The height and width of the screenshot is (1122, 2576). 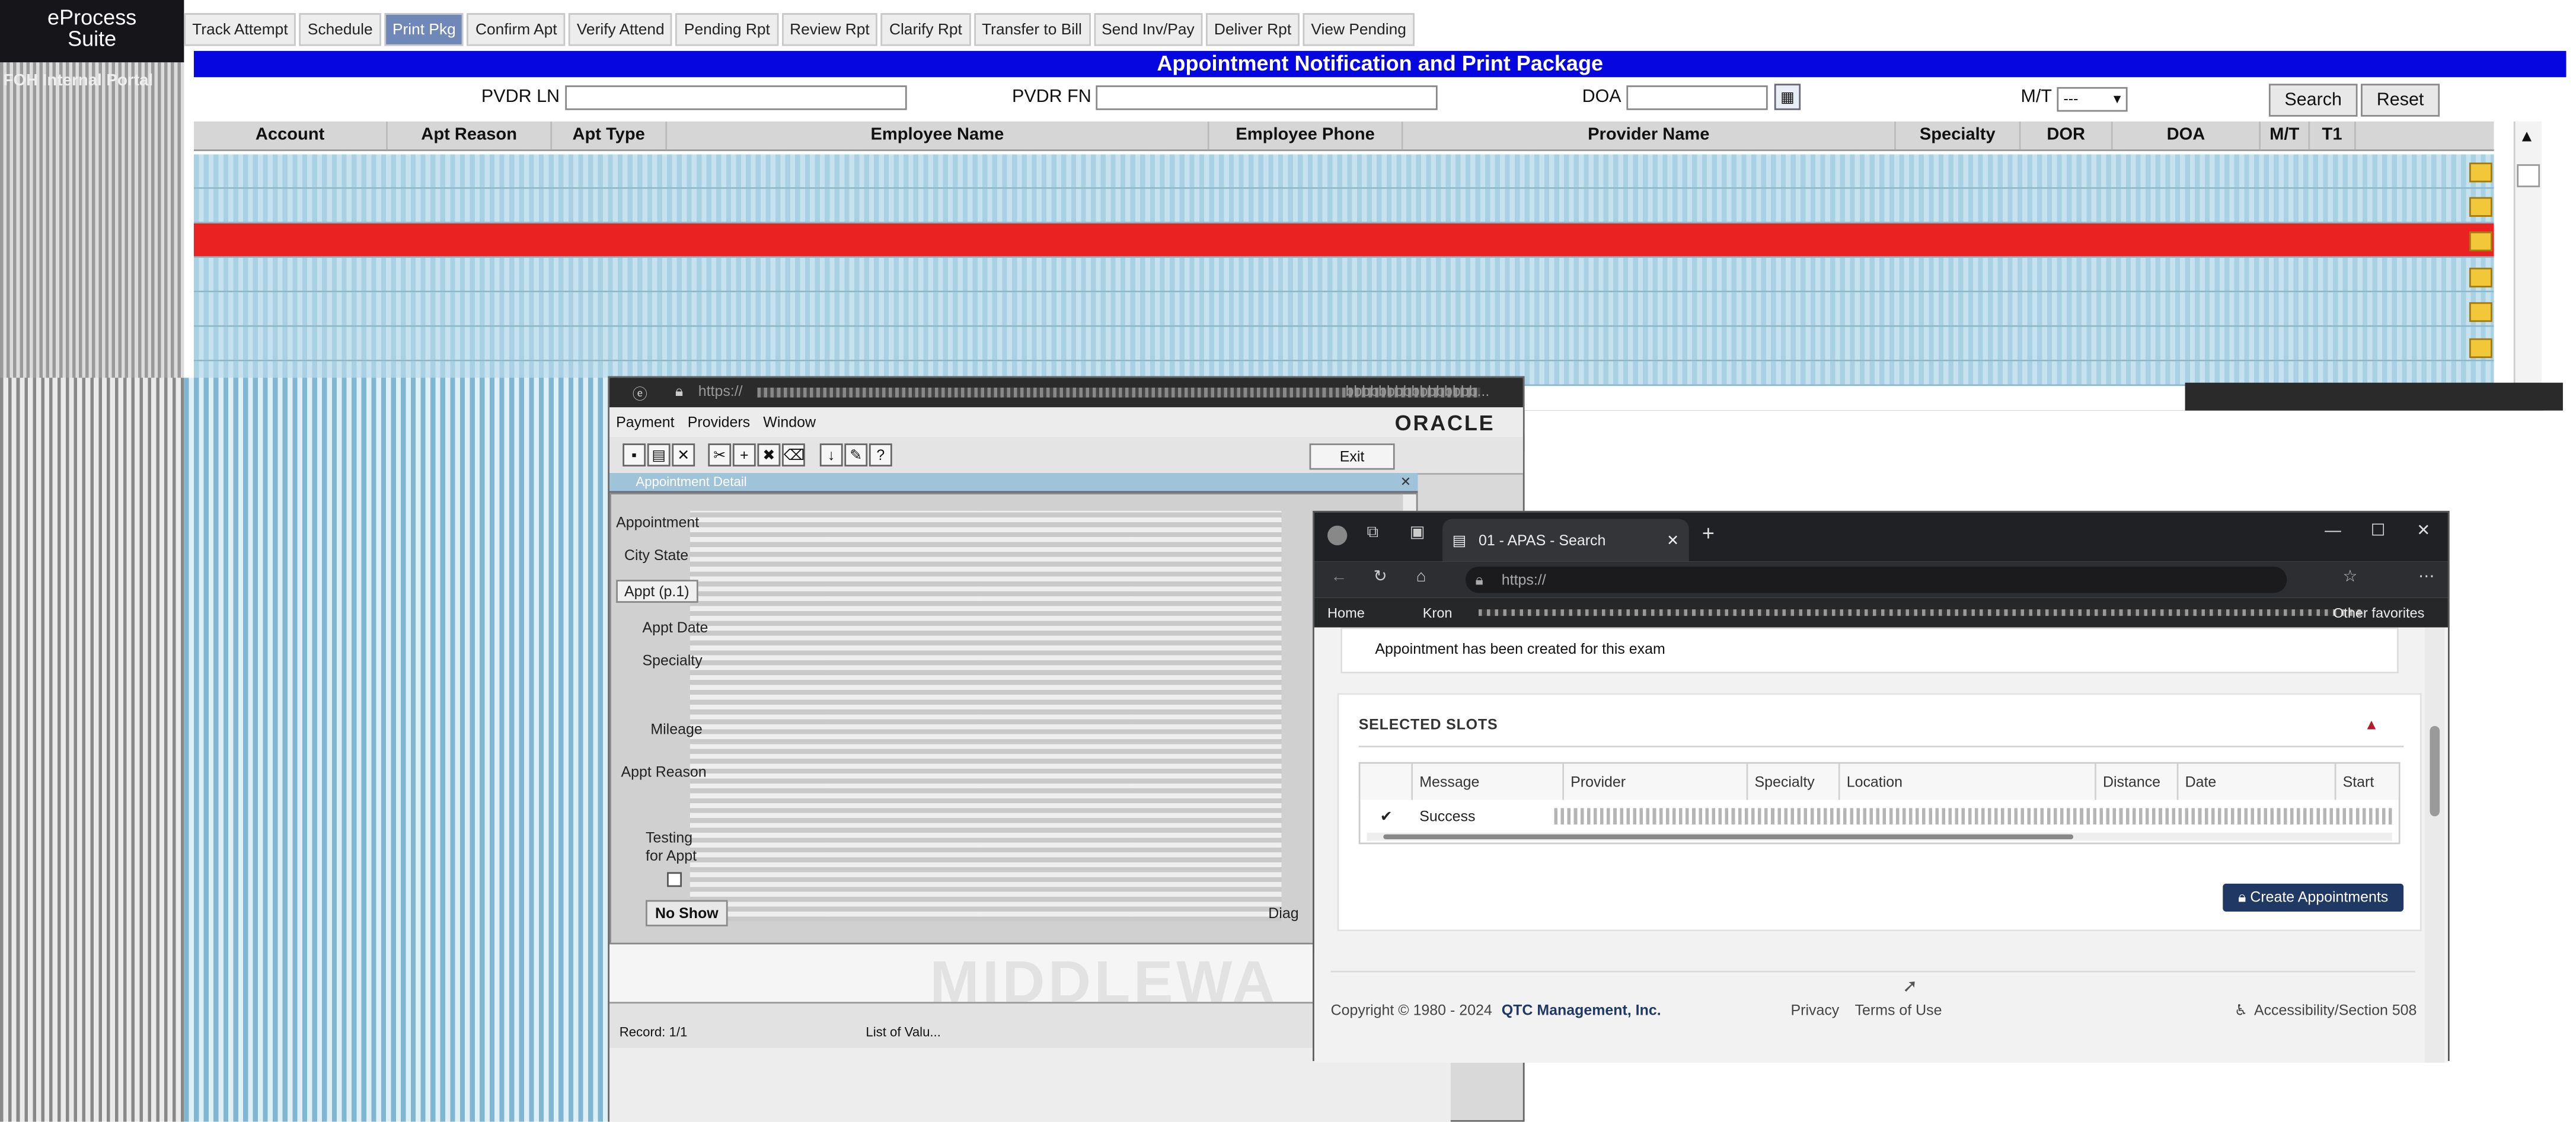 What do you see at coordinates (634, 455) in the screenshot?
I see `save-icon: ▪` at bounding box center [634, 455].